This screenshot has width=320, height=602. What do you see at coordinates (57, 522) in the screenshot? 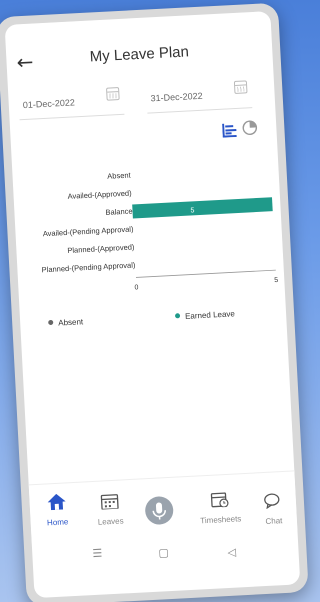
I see `nav-label: Home` at bounding box center [57, 522].